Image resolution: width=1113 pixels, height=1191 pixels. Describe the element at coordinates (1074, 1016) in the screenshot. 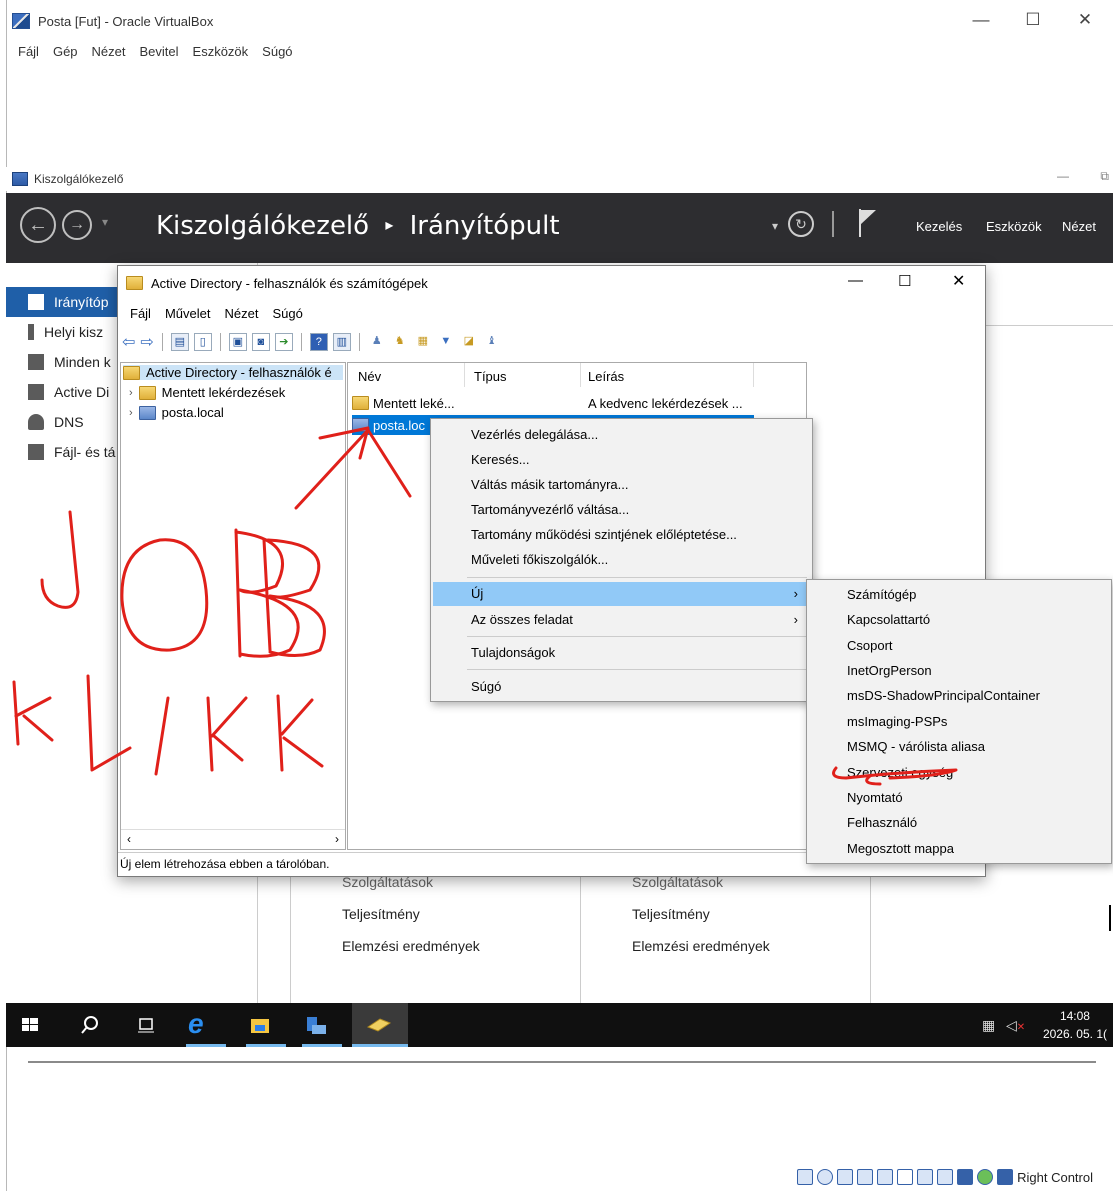

I see `clock-time: 14:08` at that location.